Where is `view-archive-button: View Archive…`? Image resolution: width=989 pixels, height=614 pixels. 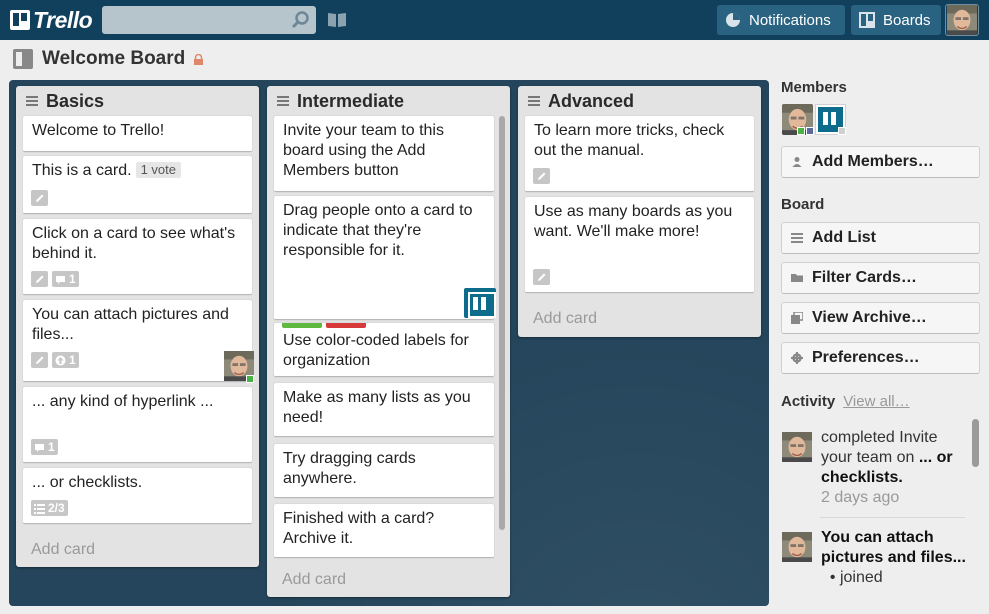
view-archive-button: View Archive… is located at coordinates (880, 318).